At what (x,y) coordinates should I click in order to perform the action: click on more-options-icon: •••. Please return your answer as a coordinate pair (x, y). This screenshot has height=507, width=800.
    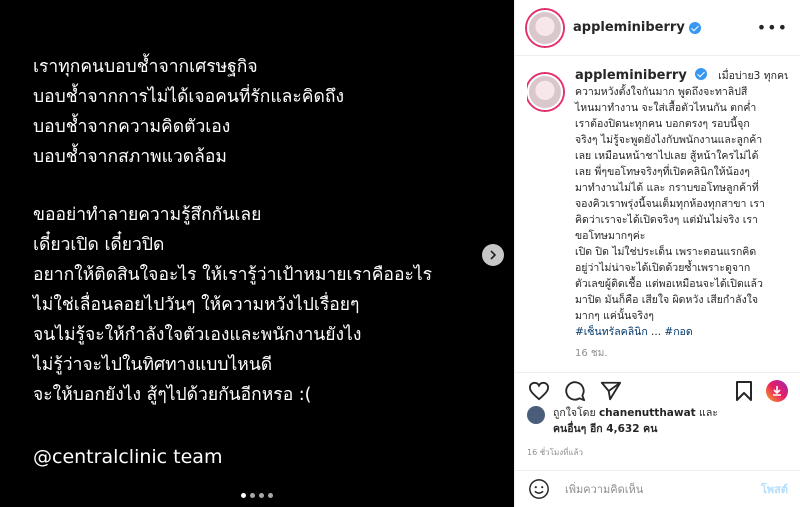
    Looking at the image, I should click on (772, 27).